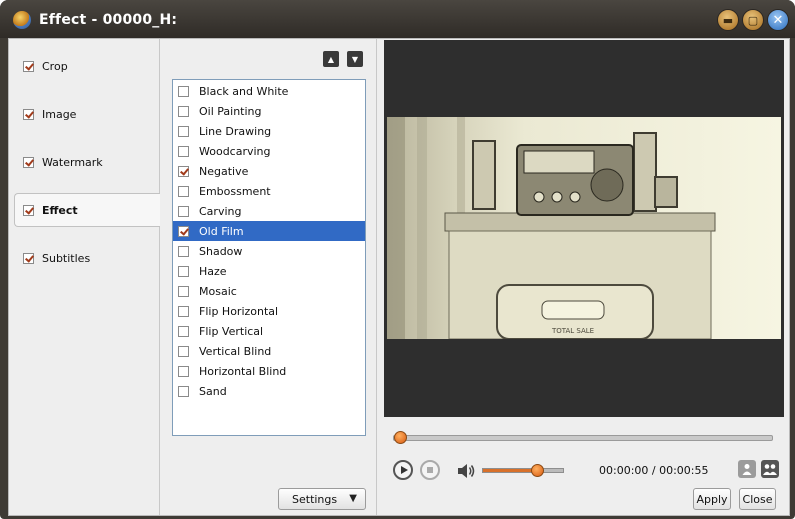 The image size is (795, 519). Describe the element at coordinates (269, 151) in the screenshot. I see `effect-item-woodcarving: Woodcarving` at that location.